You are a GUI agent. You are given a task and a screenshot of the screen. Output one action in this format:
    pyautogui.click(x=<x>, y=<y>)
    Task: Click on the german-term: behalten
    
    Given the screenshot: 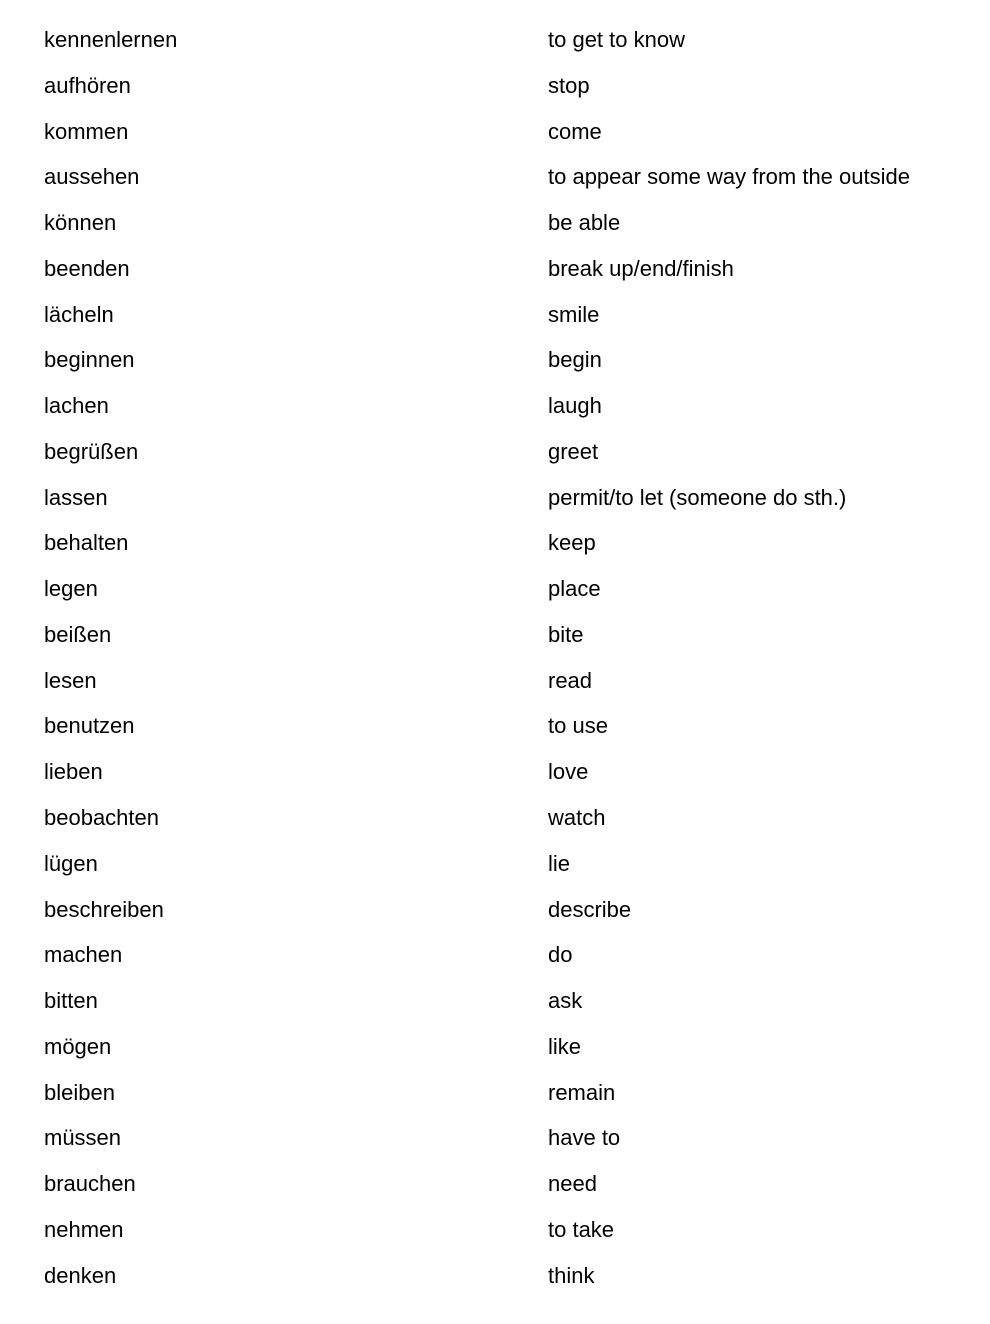 What is the action you would take?
    pyautogui.click(x=86, y=543)
    